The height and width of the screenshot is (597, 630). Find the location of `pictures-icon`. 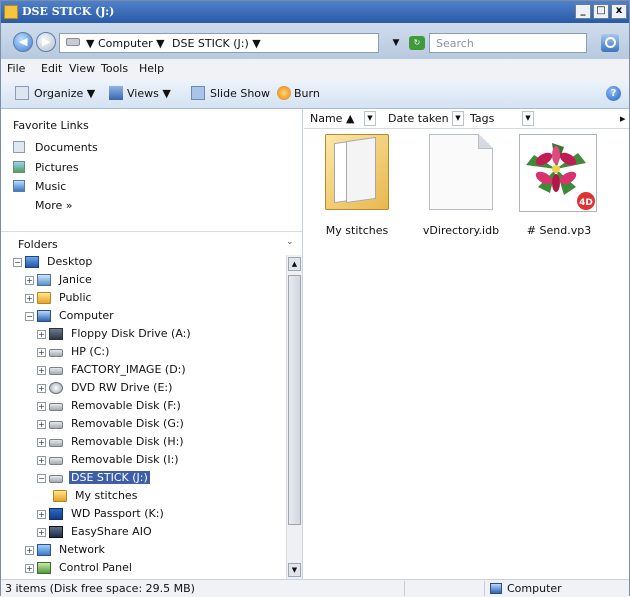

pictures-icon is located at coordinates (19, 167).